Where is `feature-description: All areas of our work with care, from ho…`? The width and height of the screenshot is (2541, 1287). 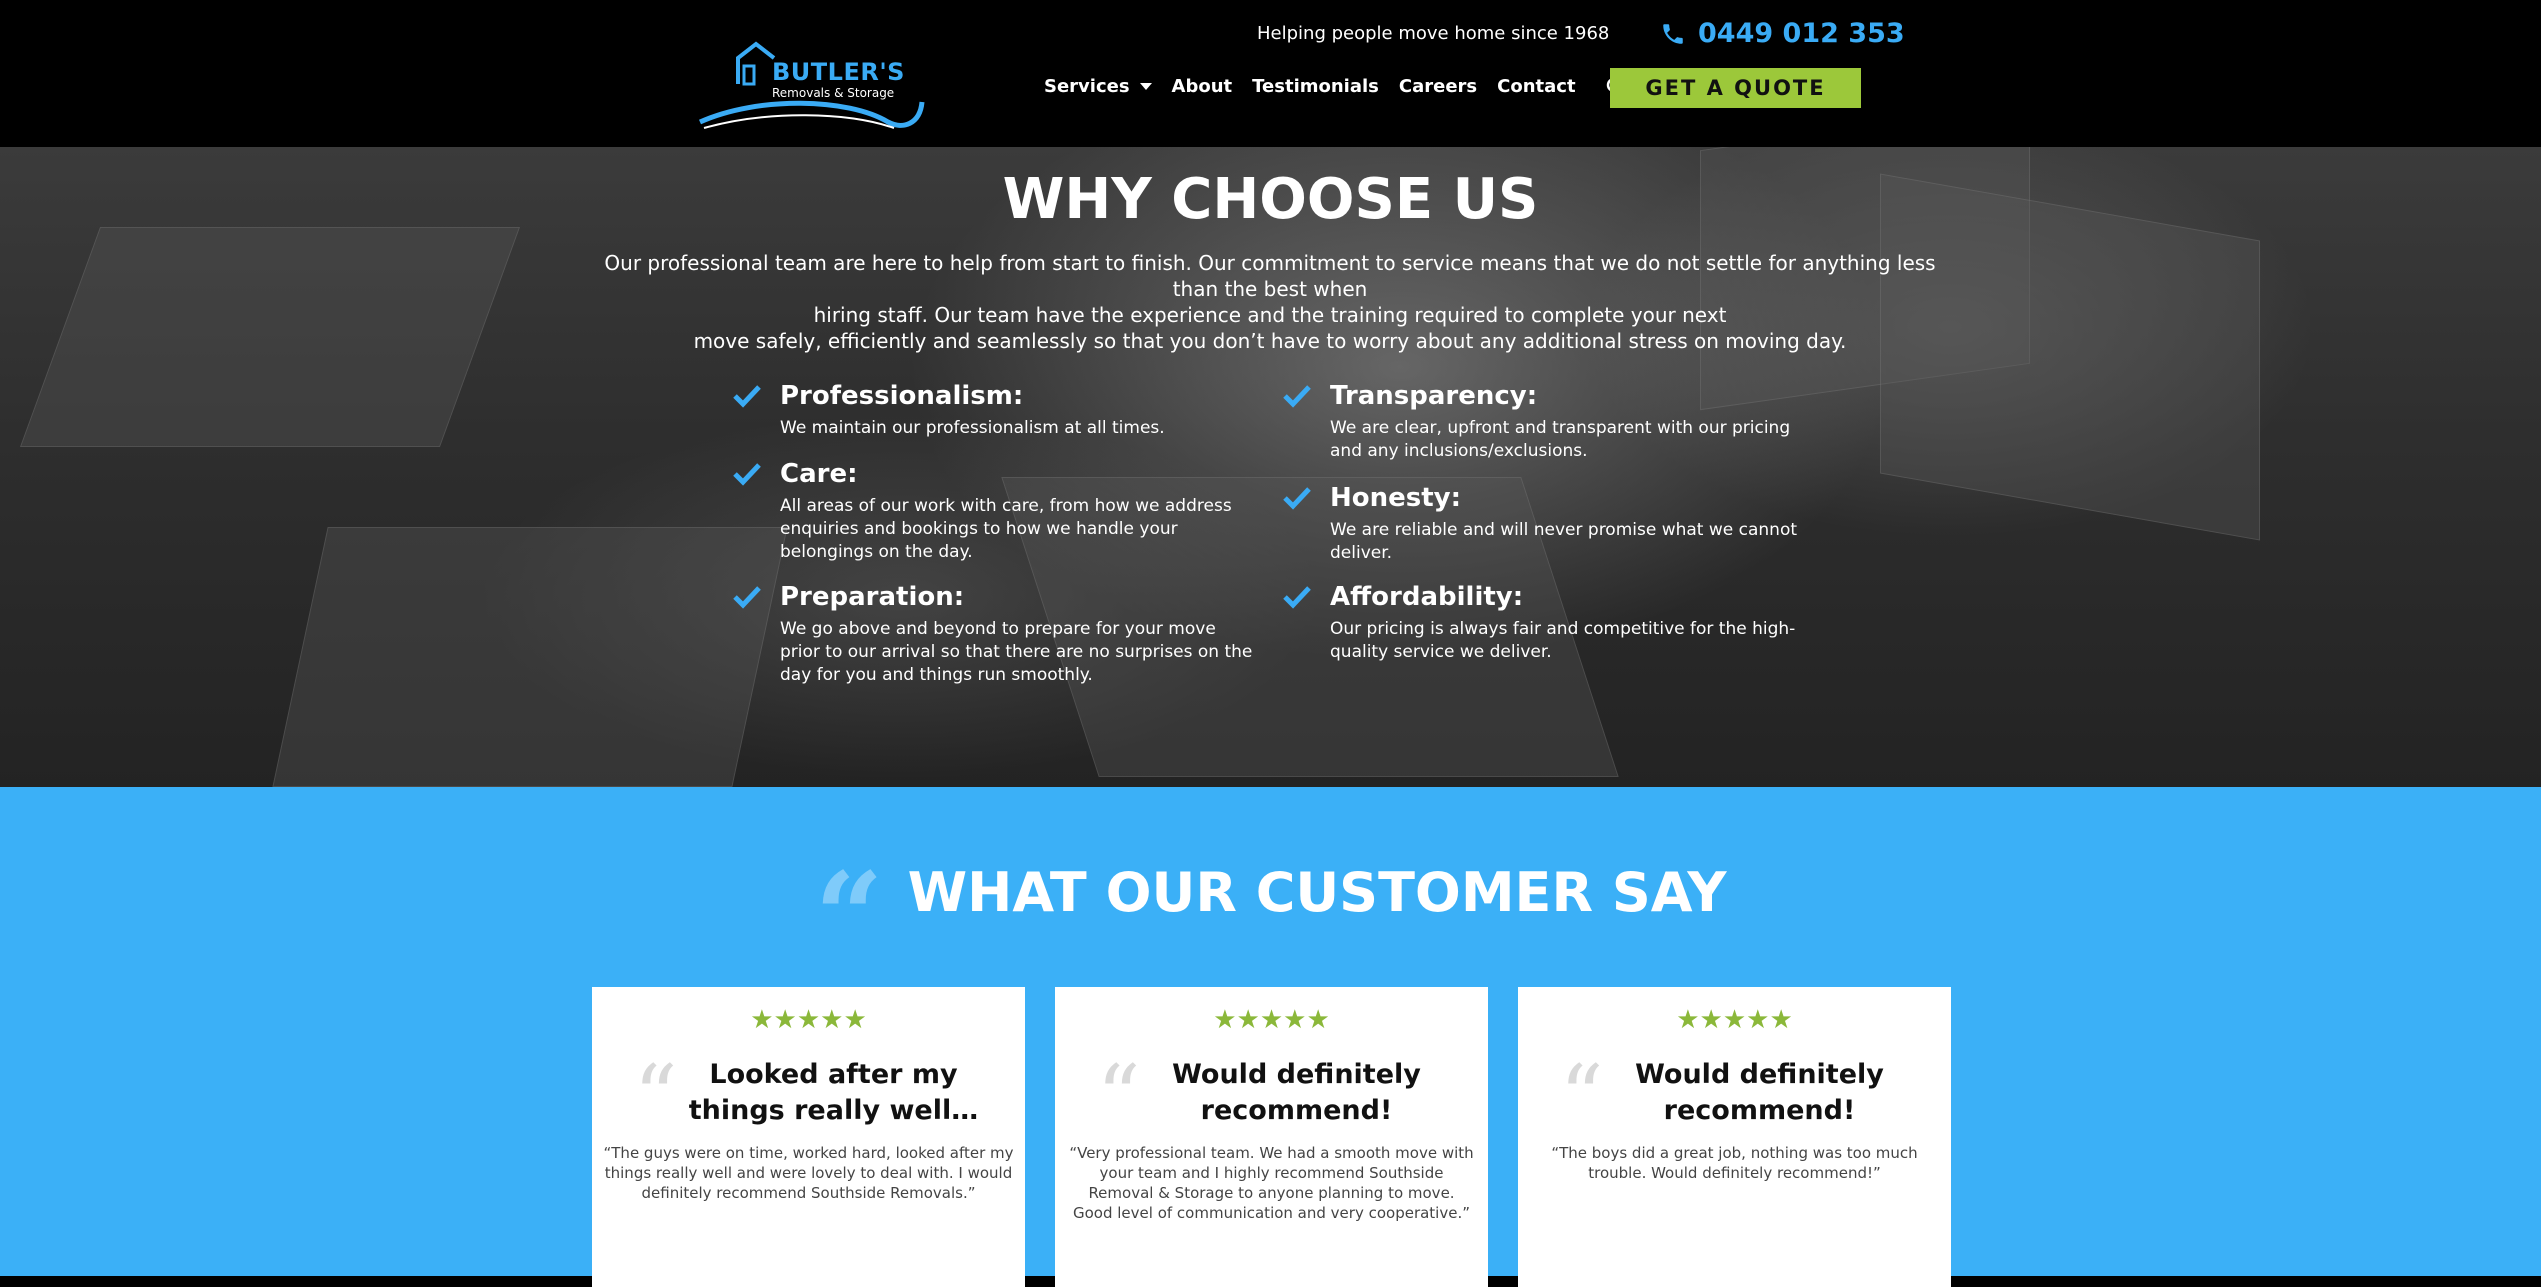
feature-description: All areas of our work with care, from ho… is located at coordinates (1006, 529).